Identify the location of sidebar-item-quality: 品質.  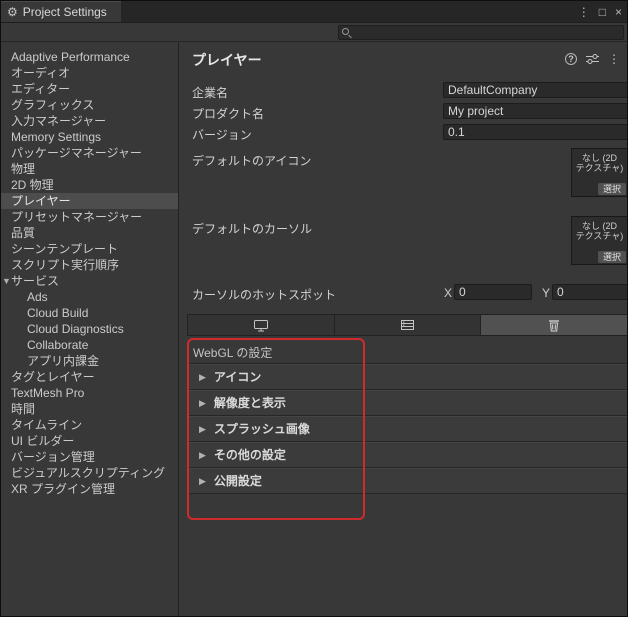
(89, 233).